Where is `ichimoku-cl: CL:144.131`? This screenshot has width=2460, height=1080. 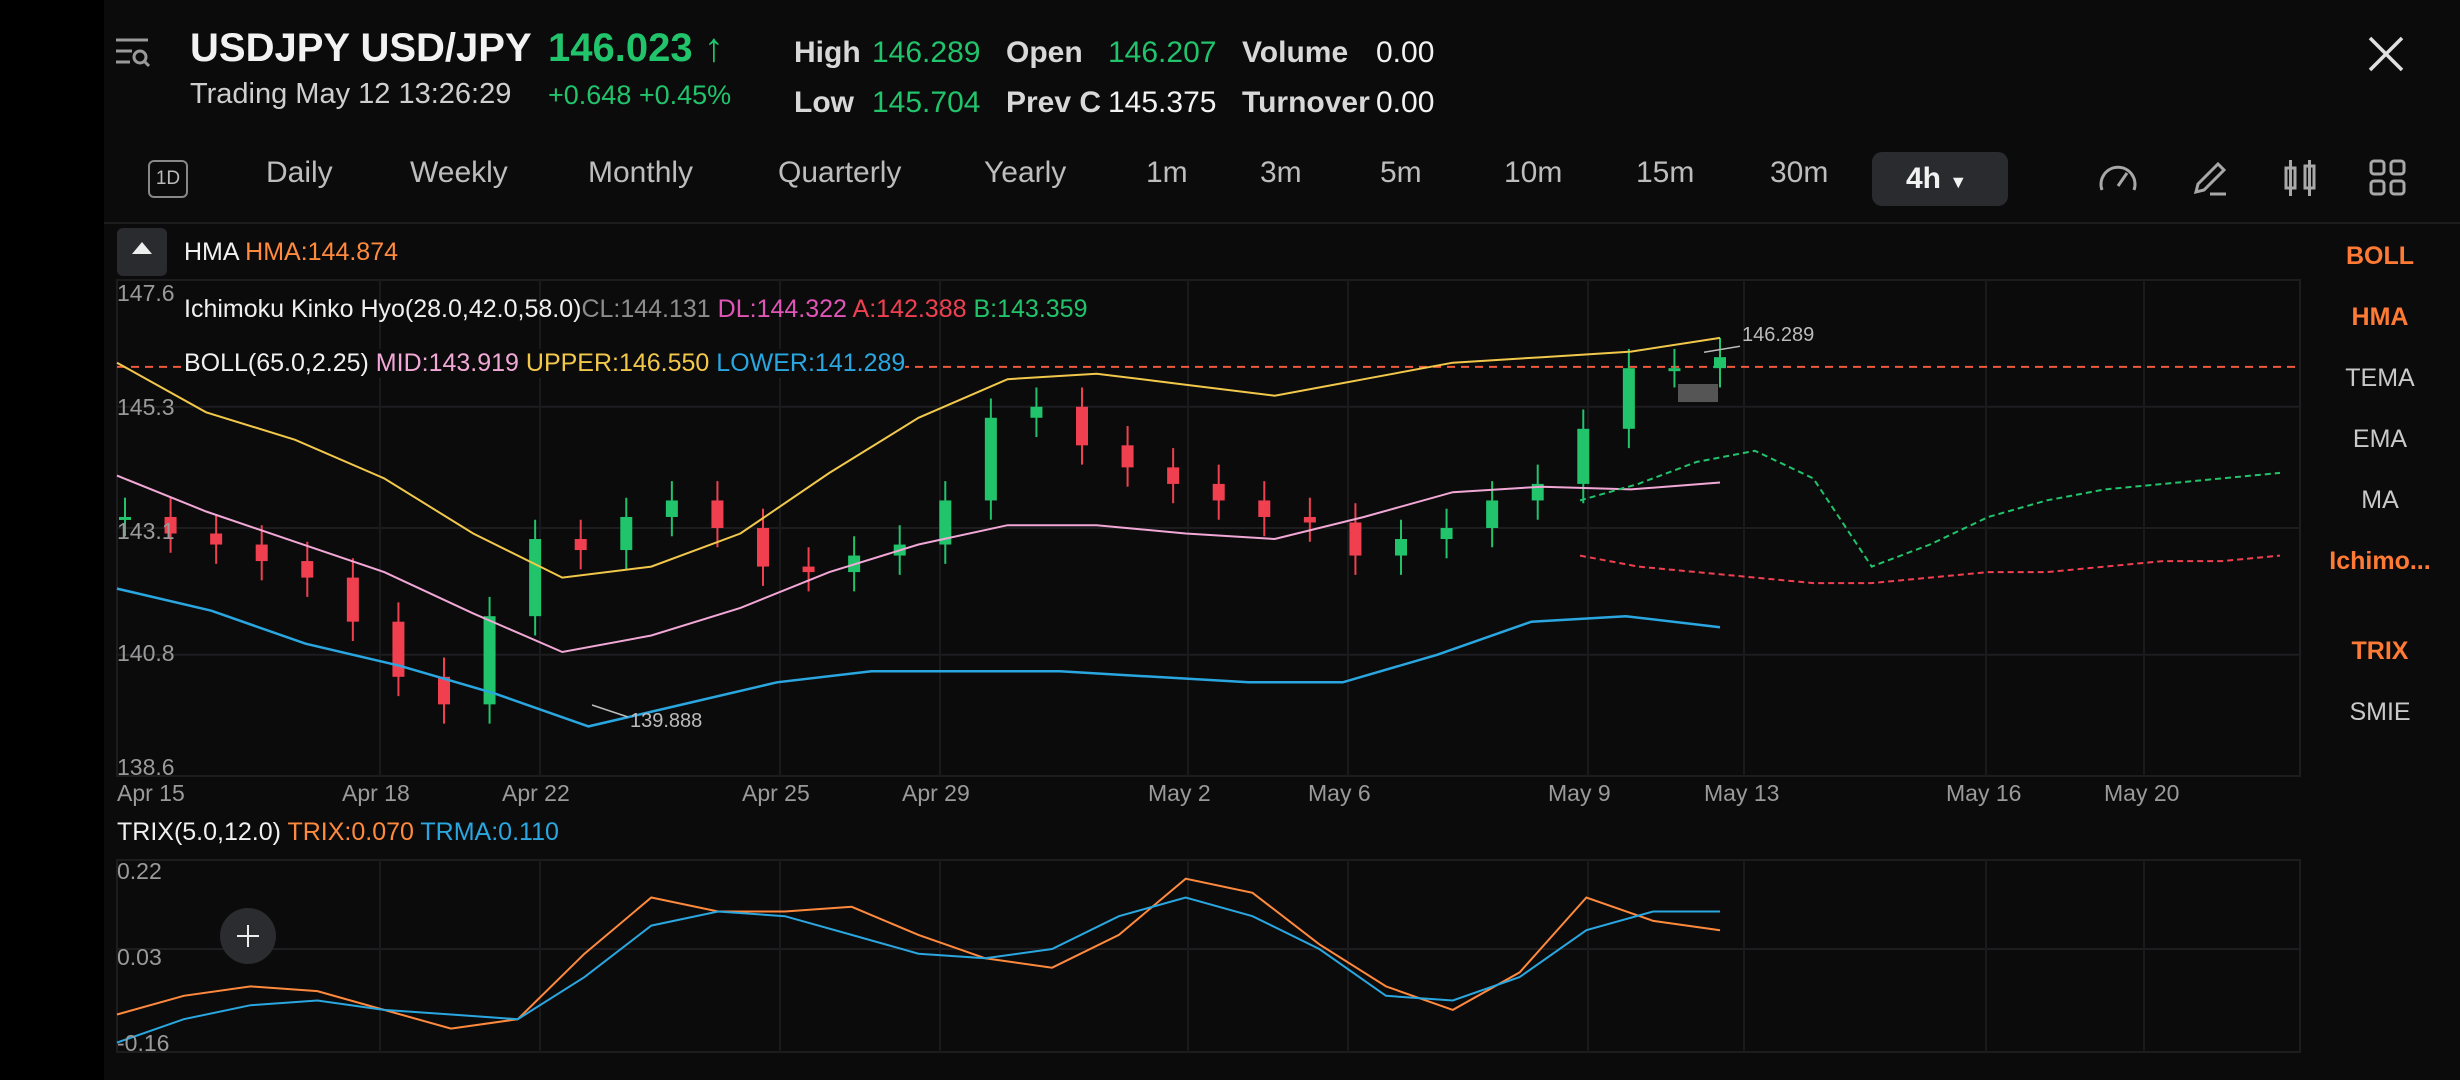
ichimoku-cl: CL:144.131 is located at coordinates (646, 309).